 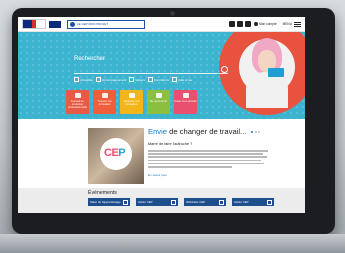 What do you see at coordinates (105, 202) in the screenshot?
I see `event-label: Salon de l'apprentissage` at bounding box center [105, 202].